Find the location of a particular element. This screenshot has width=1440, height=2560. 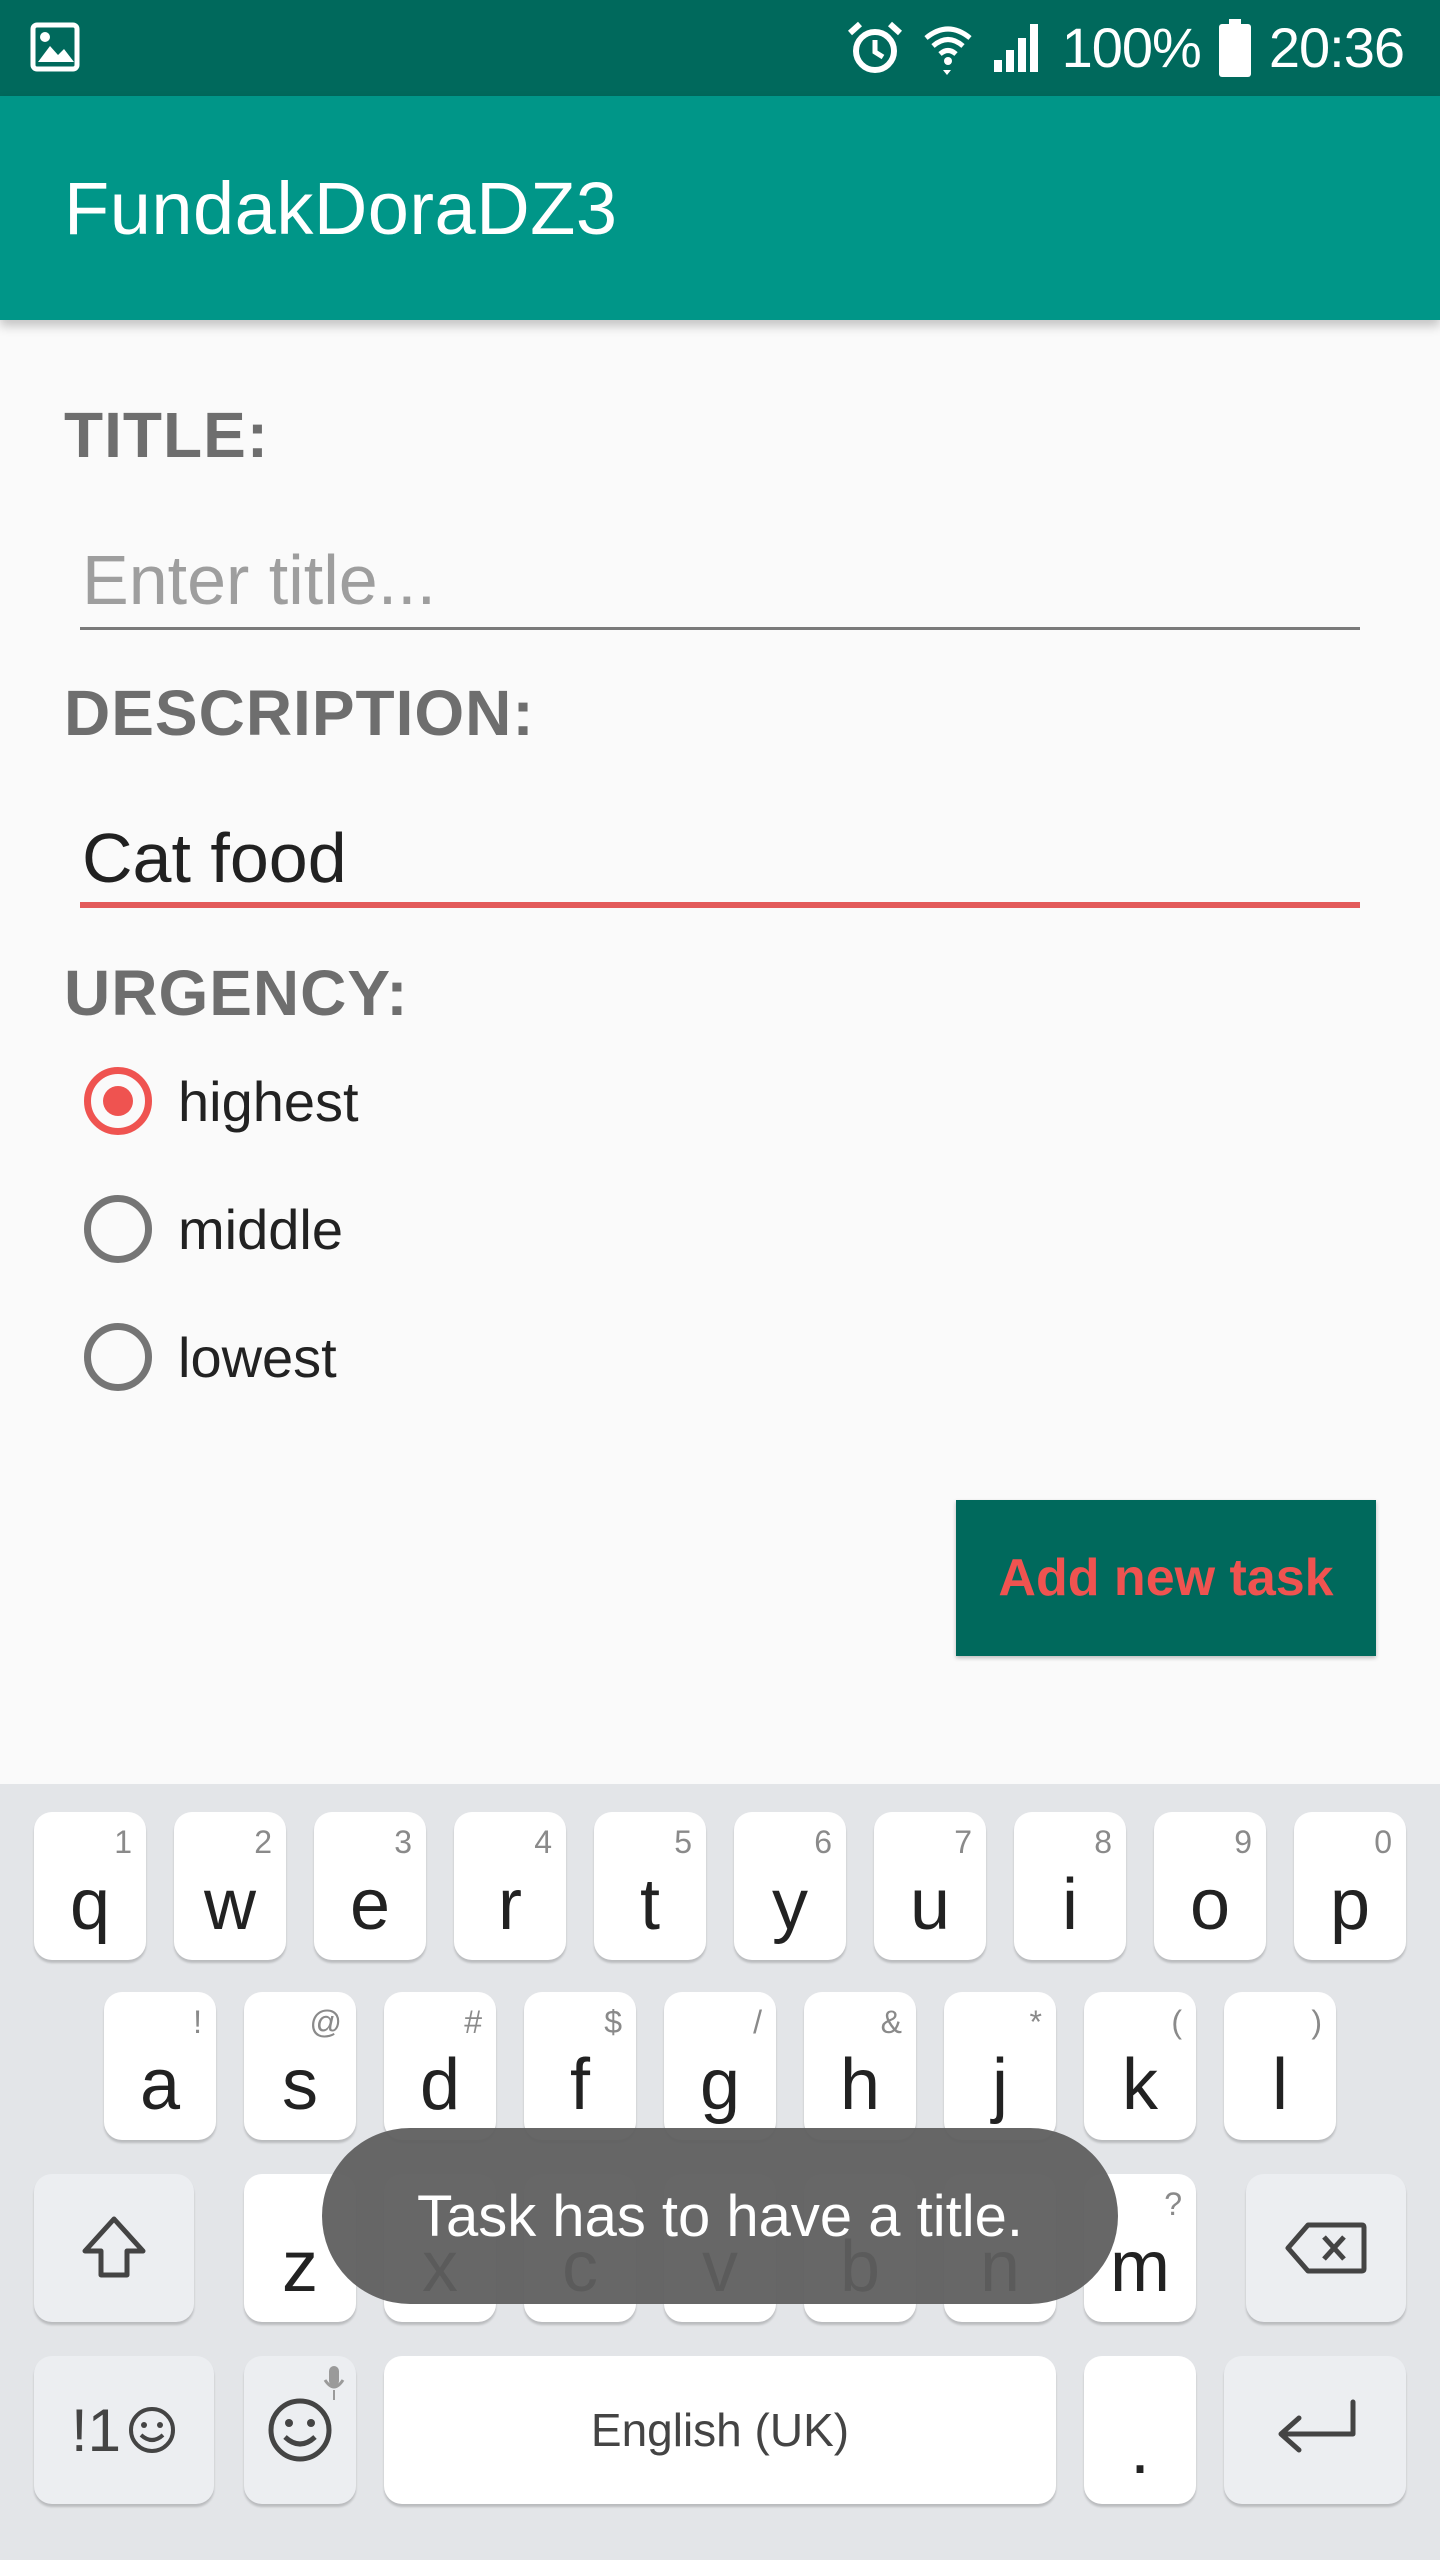

key-o: o9 is located at coordinates (1210, 1886).